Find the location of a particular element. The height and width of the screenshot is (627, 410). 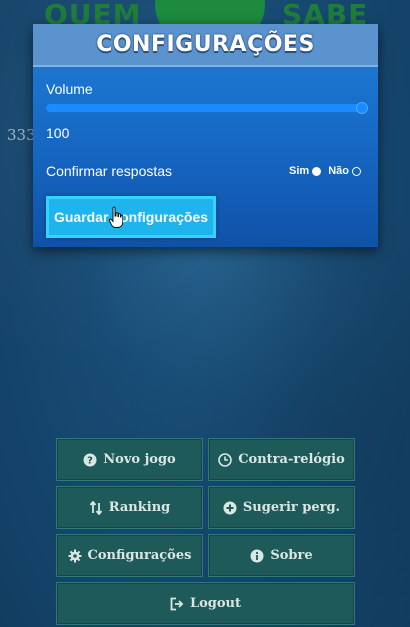

suggest-question-button: Sugerir perg. is located at coordinates (281, 507).